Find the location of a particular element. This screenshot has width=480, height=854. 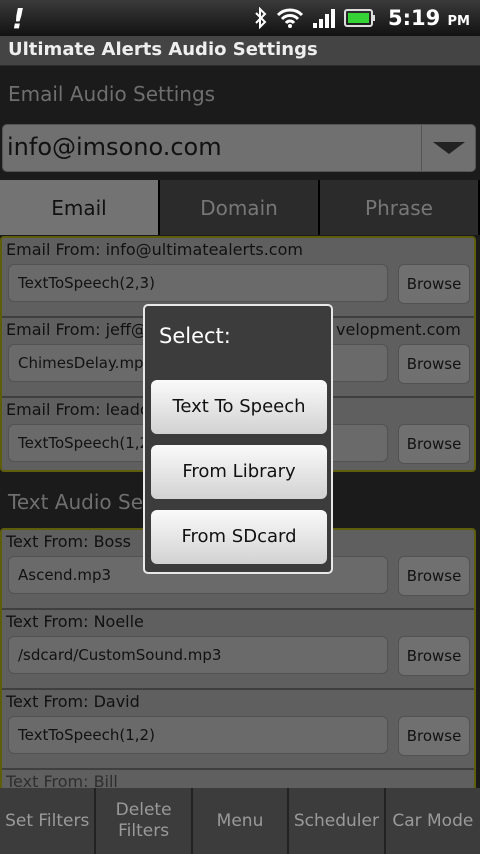

status-icons: 5:19 PM is located at coordinates (362, 18).